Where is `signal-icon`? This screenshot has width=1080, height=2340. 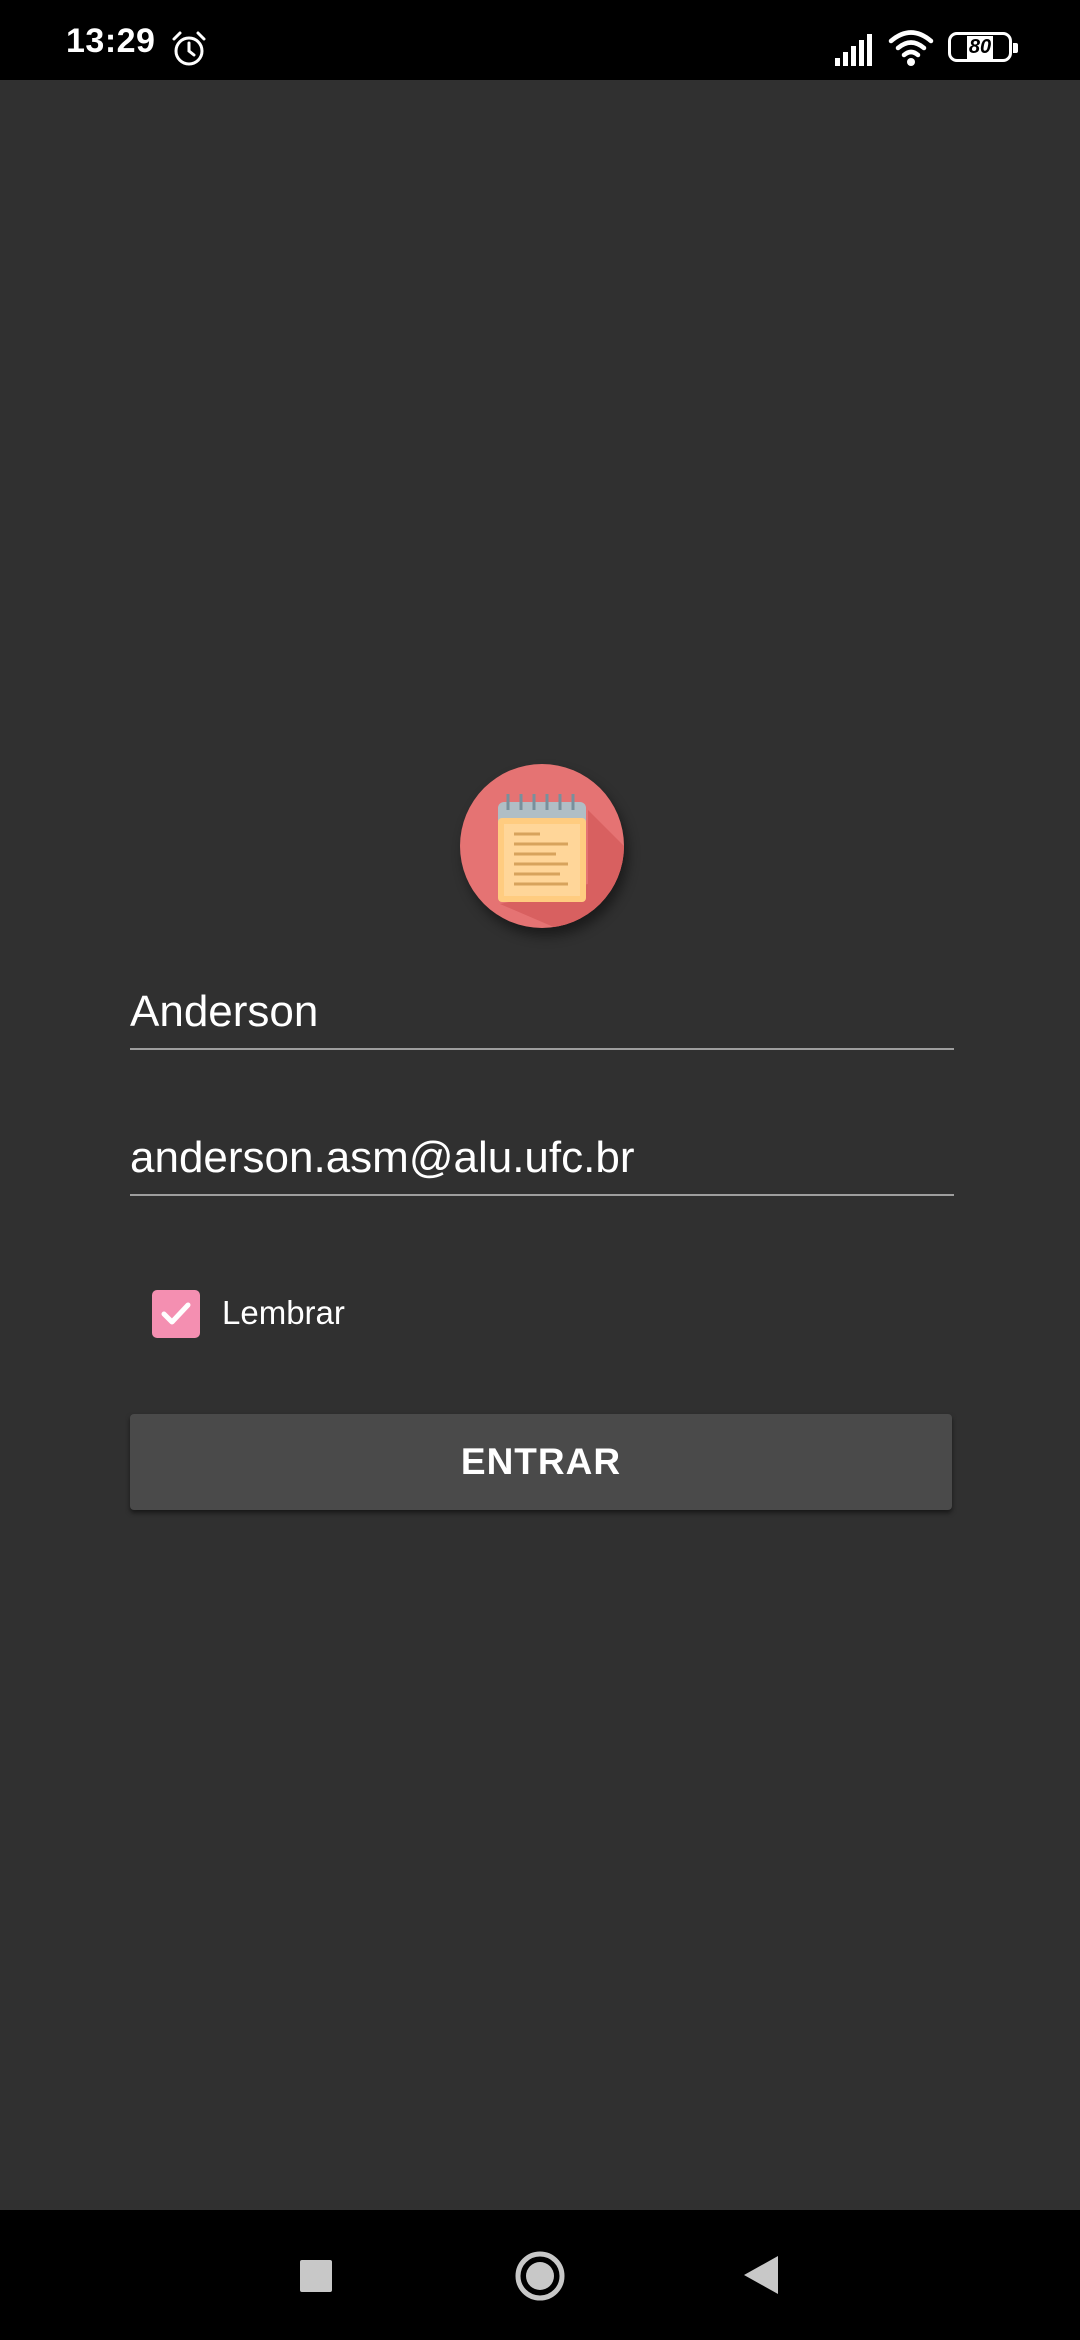
signal-icon is located at coordinates (853, 50).